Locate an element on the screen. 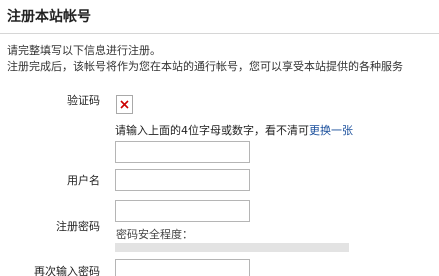 This screenshot has width=439, height=276. username-input is located at coordinates (182, 180).